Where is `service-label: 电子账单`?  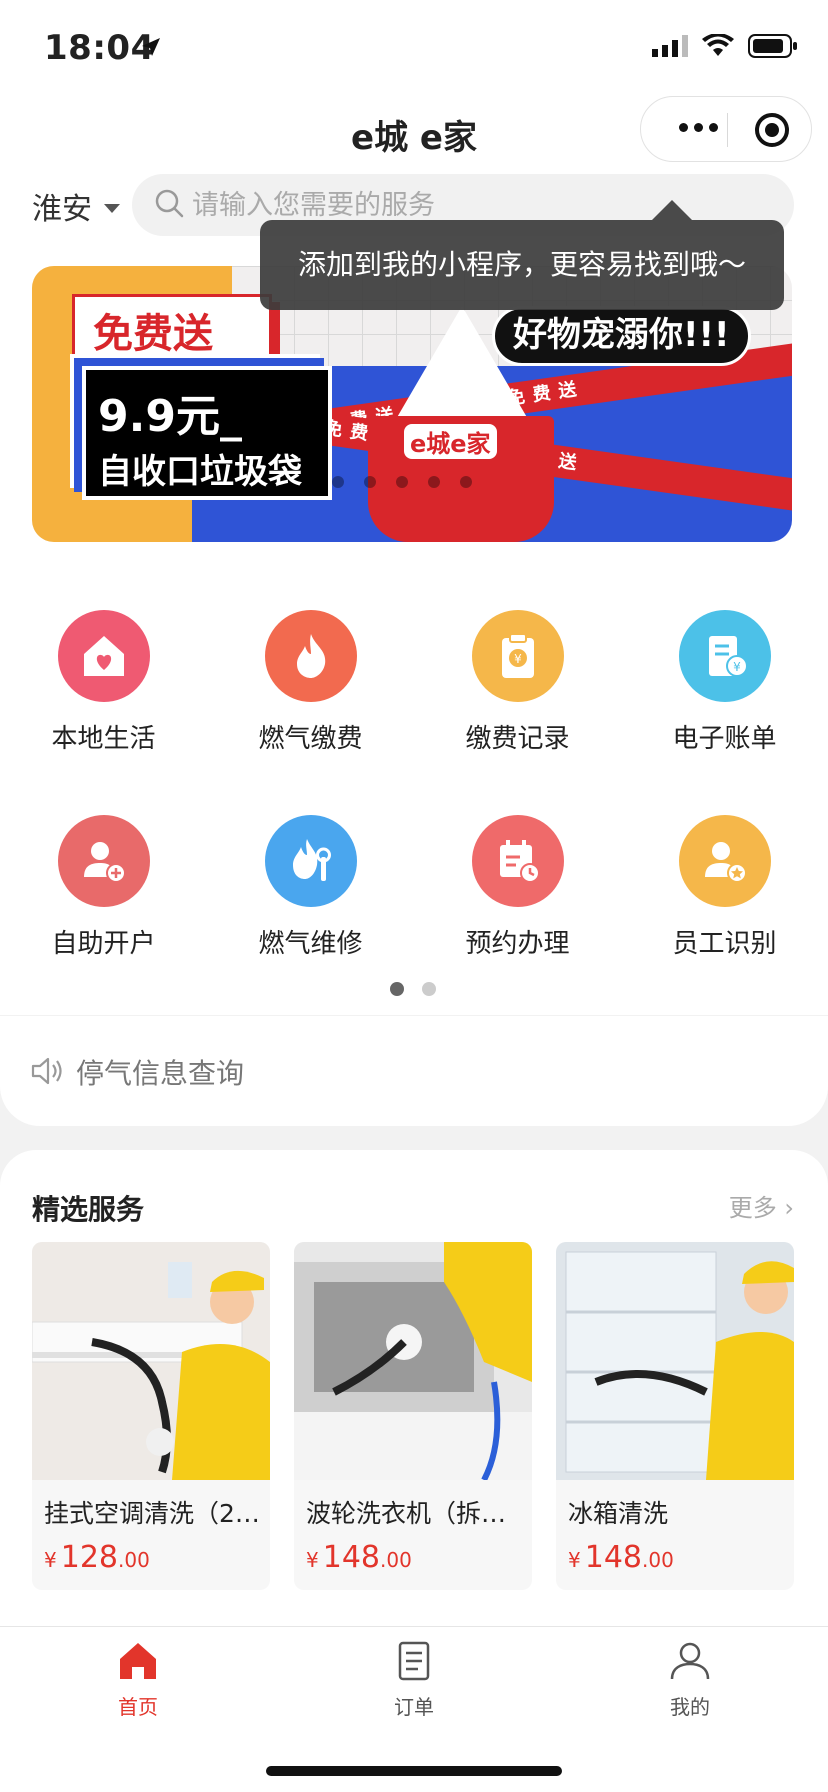 service-label: 电子账单 is located at coordinates (724, 739).